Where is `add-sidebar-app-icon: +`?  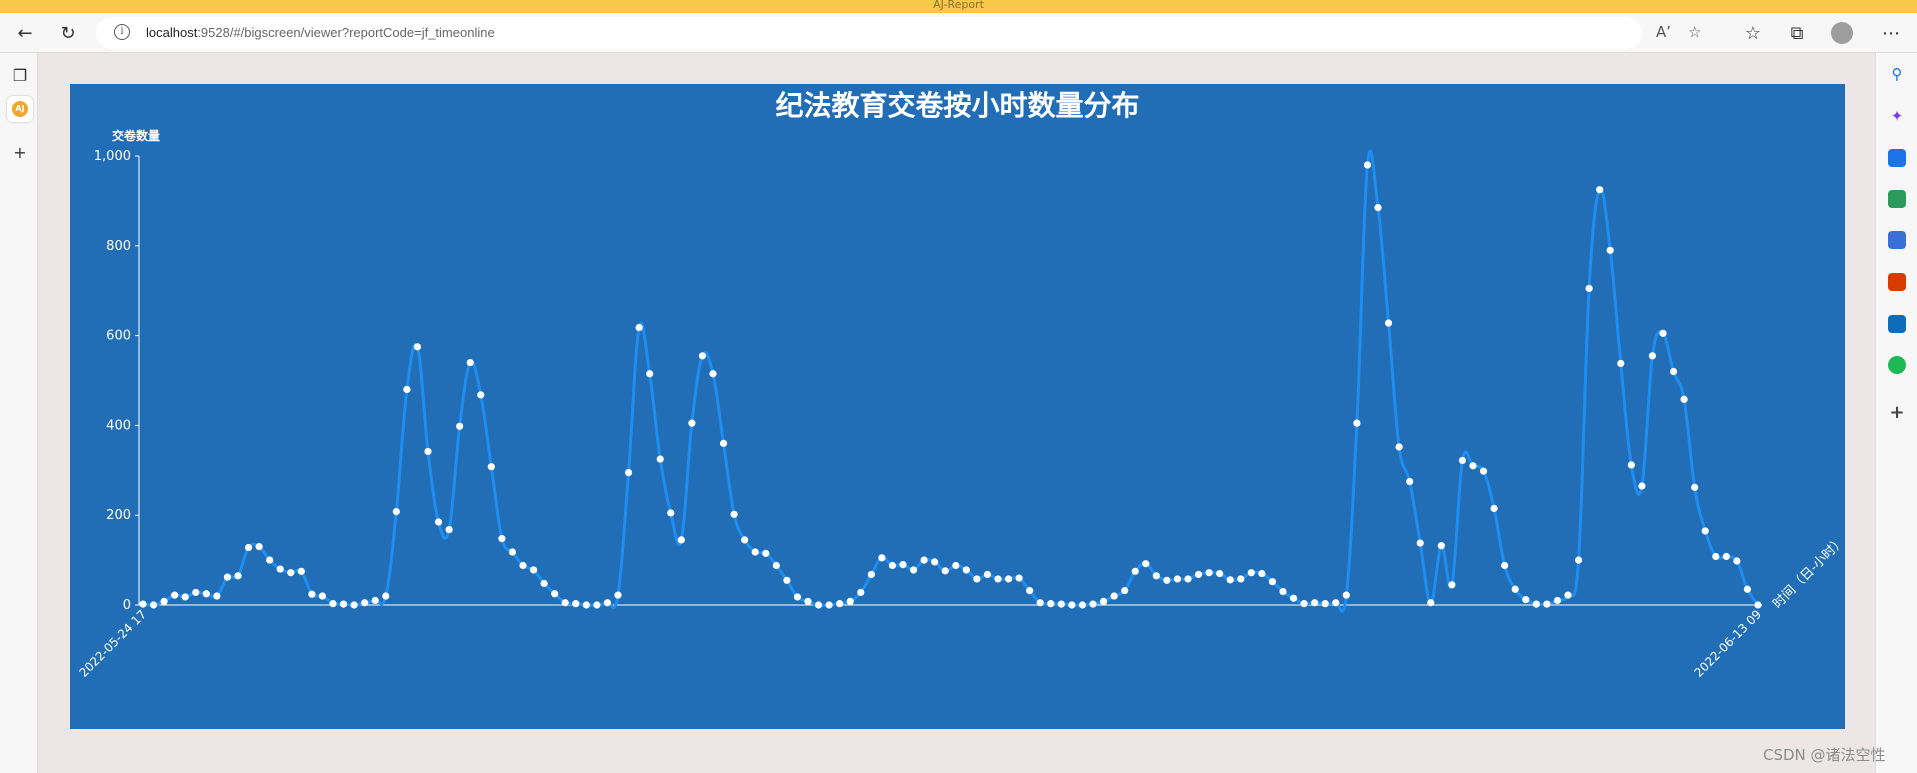 add-sidebar-app-icon: + is located at coordinates (1897, 412).